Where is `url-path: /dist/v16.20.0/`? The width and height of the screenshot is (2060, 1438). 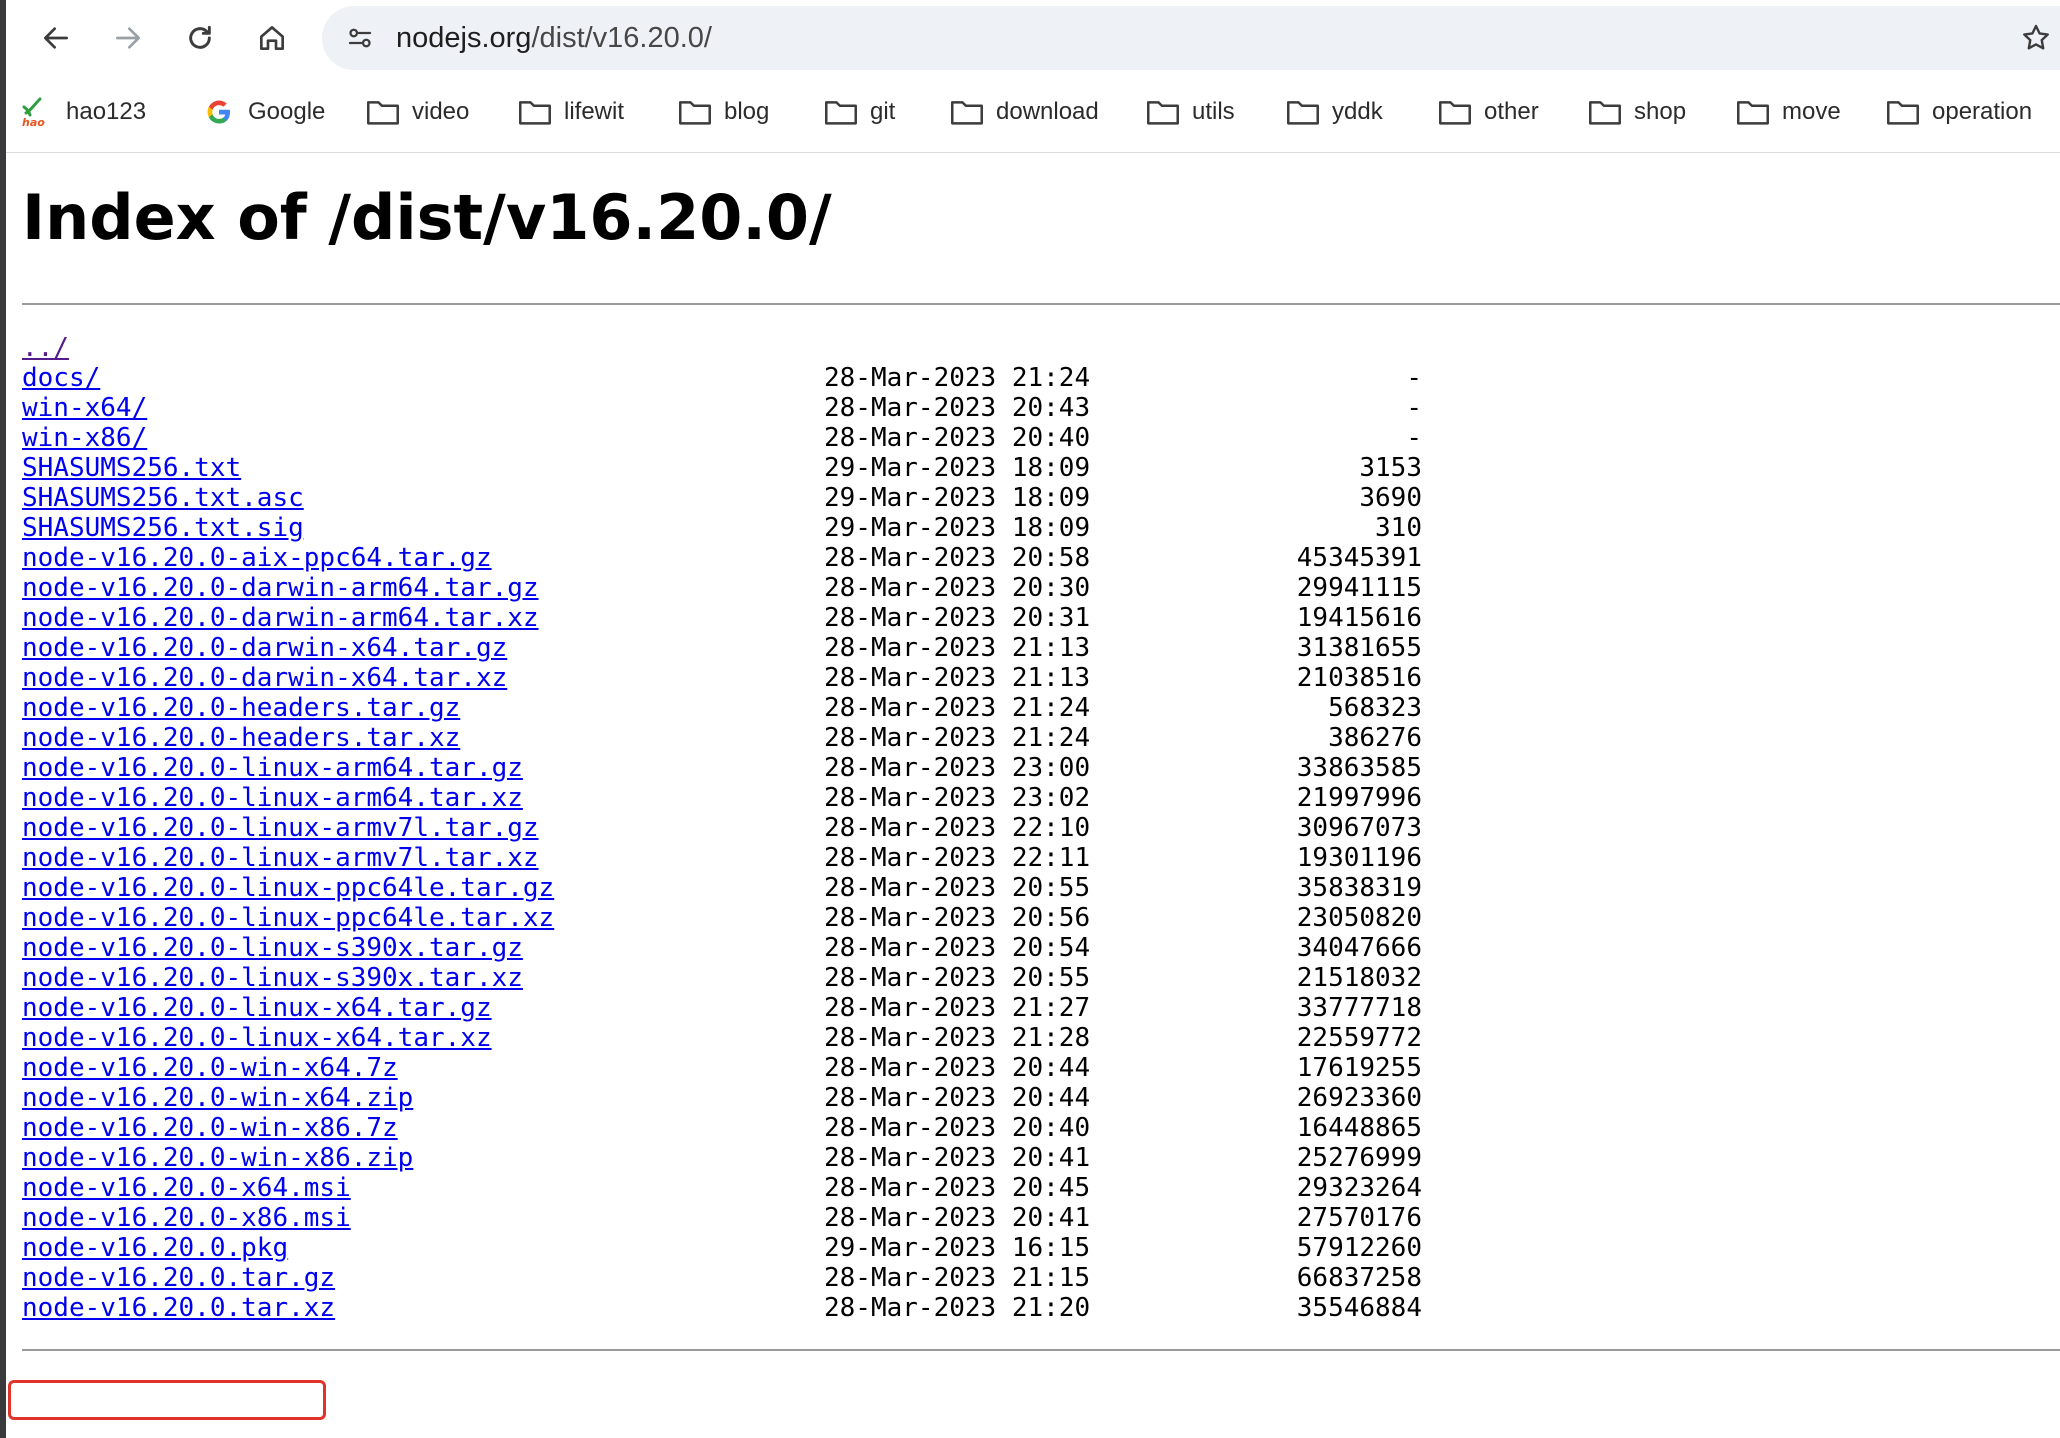
url-path: /dist/v16.20.0/ is located at coordinates (621, 38).